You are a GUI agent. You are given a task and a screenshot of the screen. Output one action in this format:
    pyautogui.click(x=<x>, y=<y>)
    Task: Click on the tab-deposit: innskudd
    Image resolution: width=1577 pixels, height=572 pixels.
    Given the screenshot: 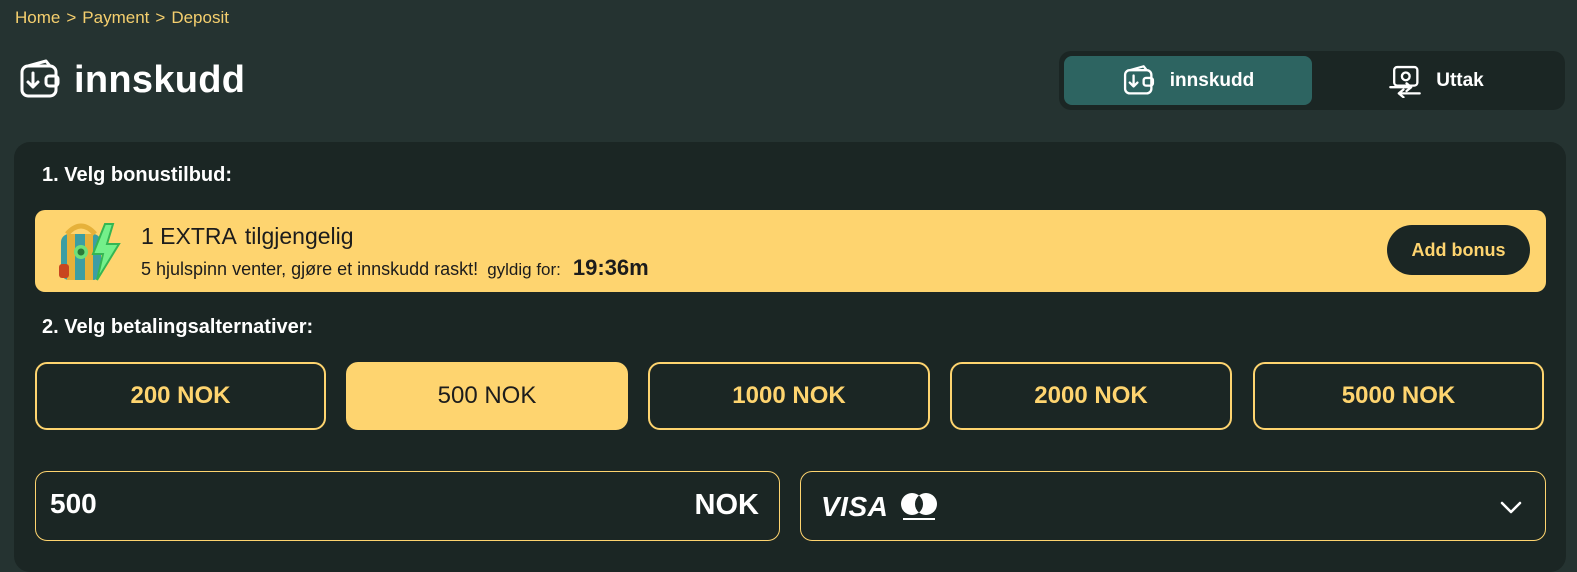 What is the action you would take?
    pyautogui.click(x=1188, y=80)
    